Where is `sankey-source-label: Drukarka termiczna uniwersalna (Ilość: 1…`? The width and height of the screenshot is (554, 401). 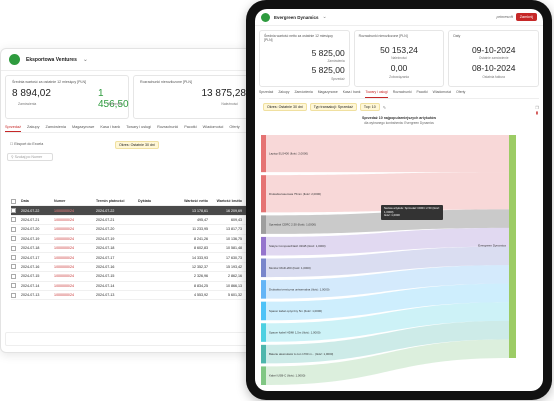 sankey-source-label: Drukarka termiczna uniwersalna (Ilość: 1… is located at coordinates (299, 289).